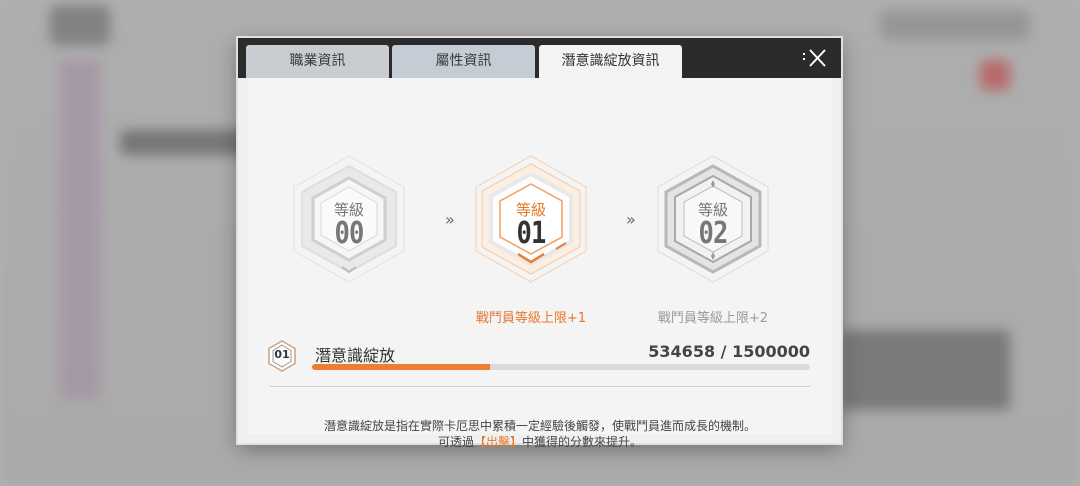 The image size is (1080, 486). I want to click on close-button, so click(815, 58).